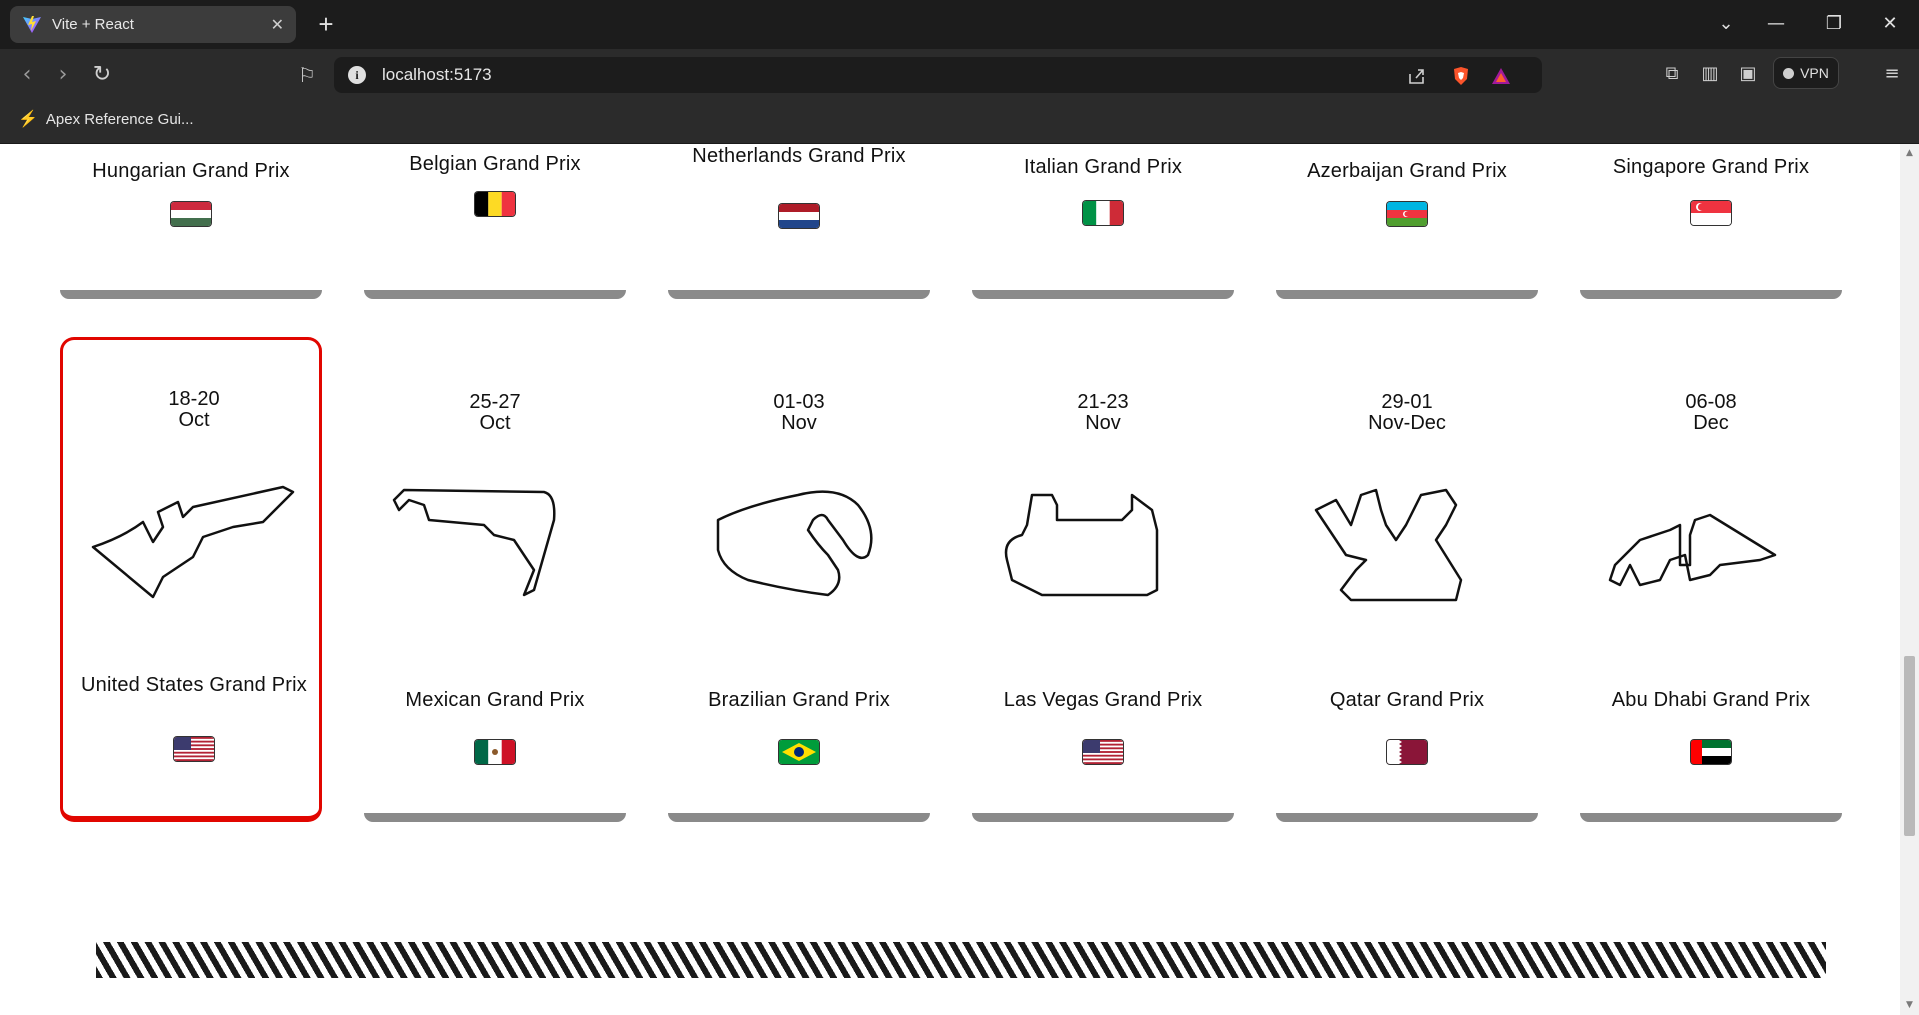 This screenshot has height=1015, width=1919. What do you see at coordinates (1407, 752) in the screenshot?
I see `qatar-flag-icon` at bounding box center [1407, 752].